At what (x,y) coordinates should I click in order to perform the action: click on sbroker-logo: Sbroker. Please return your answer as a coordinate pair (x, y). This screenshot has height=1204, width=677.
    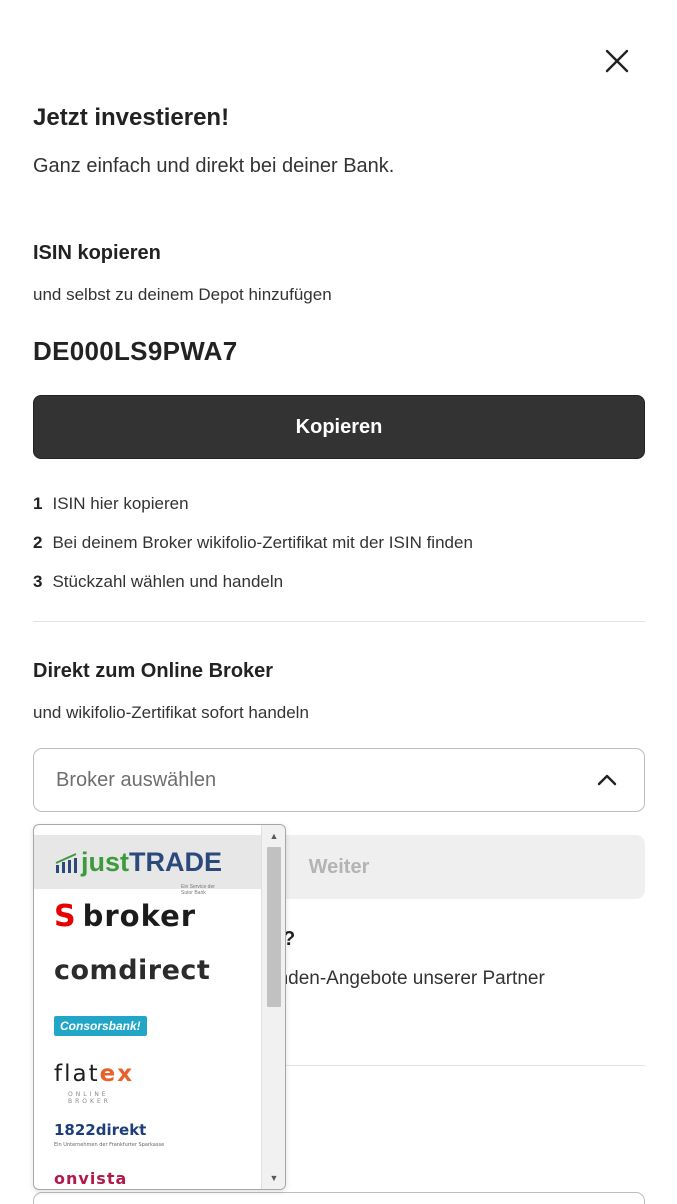
    Looking at the image, I should click on (125, 916).